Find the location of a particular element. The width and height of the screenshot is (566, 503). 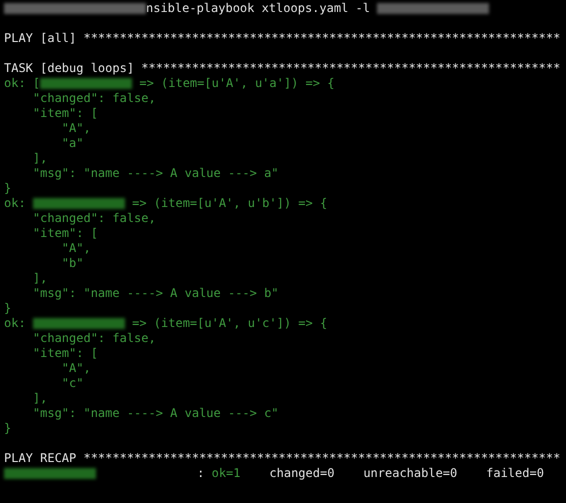

terminal-text: "a" is located at coordinates (72, 143).